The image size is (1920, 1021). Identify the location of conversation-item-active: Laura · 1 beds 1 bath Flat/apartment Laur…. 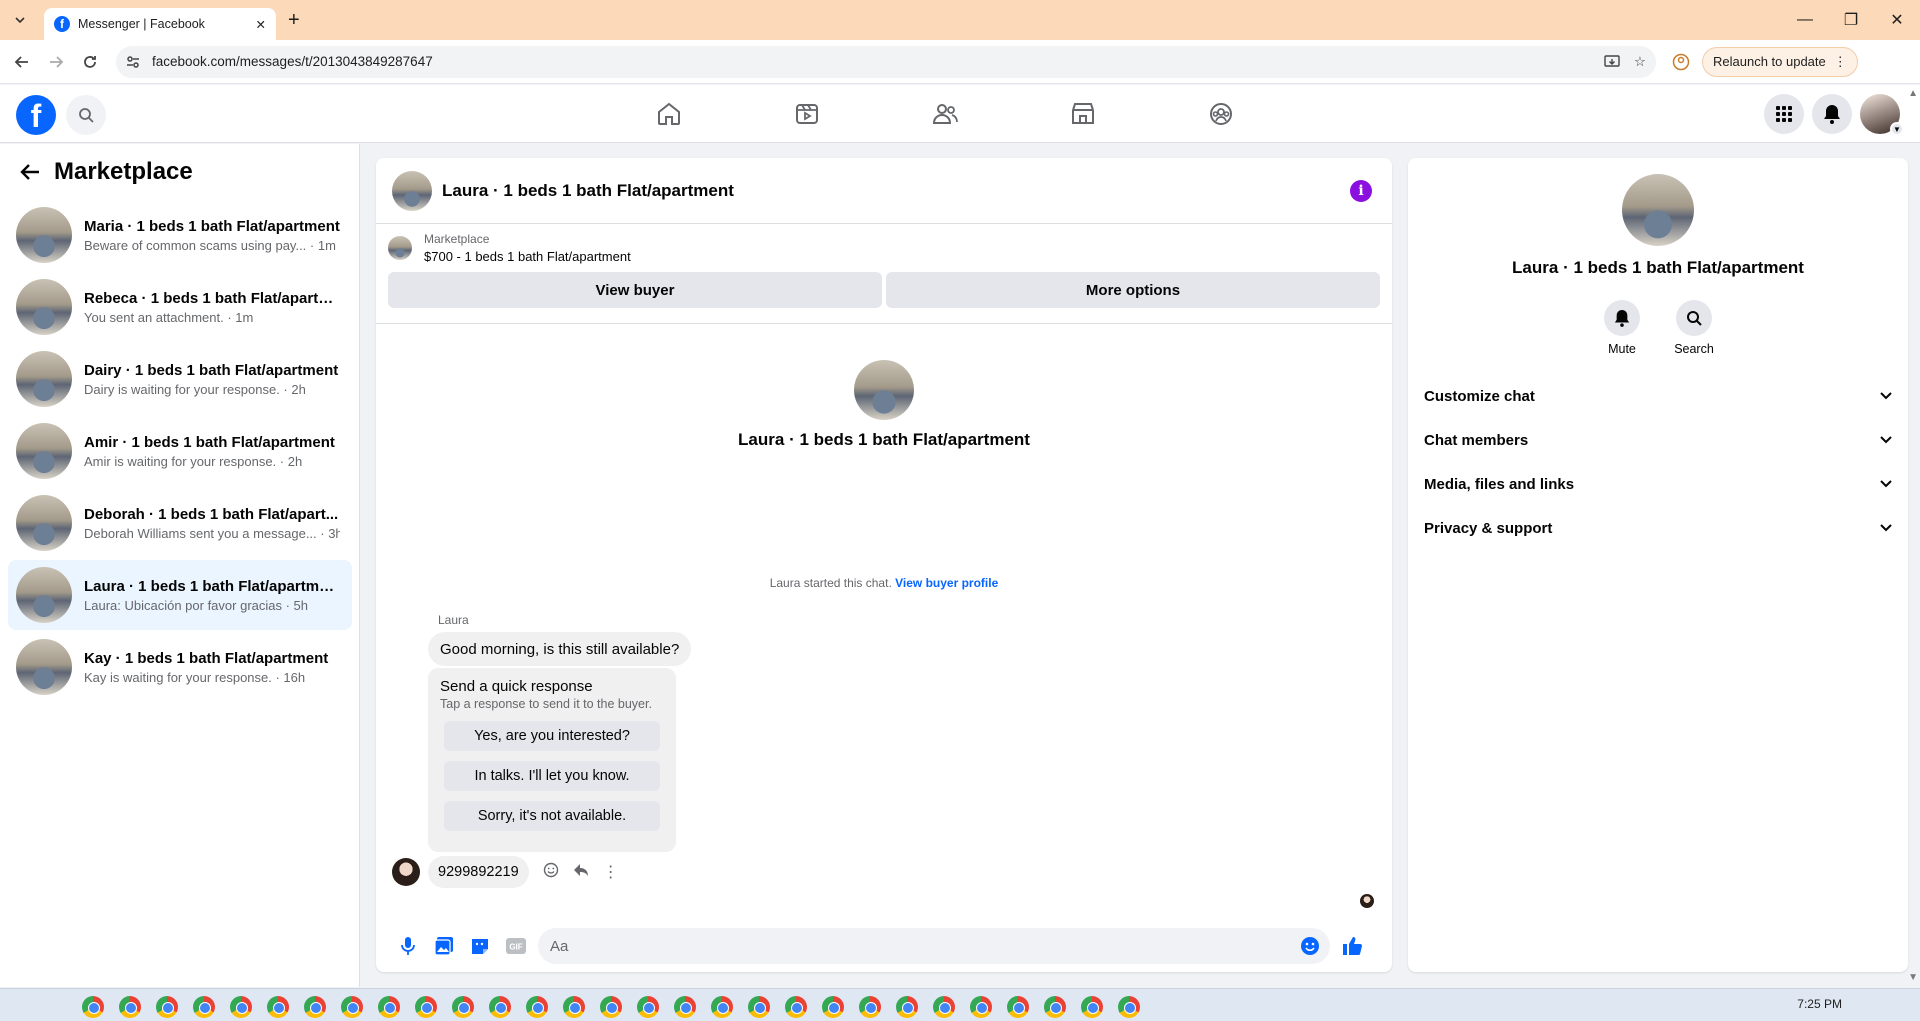
(180, 595).